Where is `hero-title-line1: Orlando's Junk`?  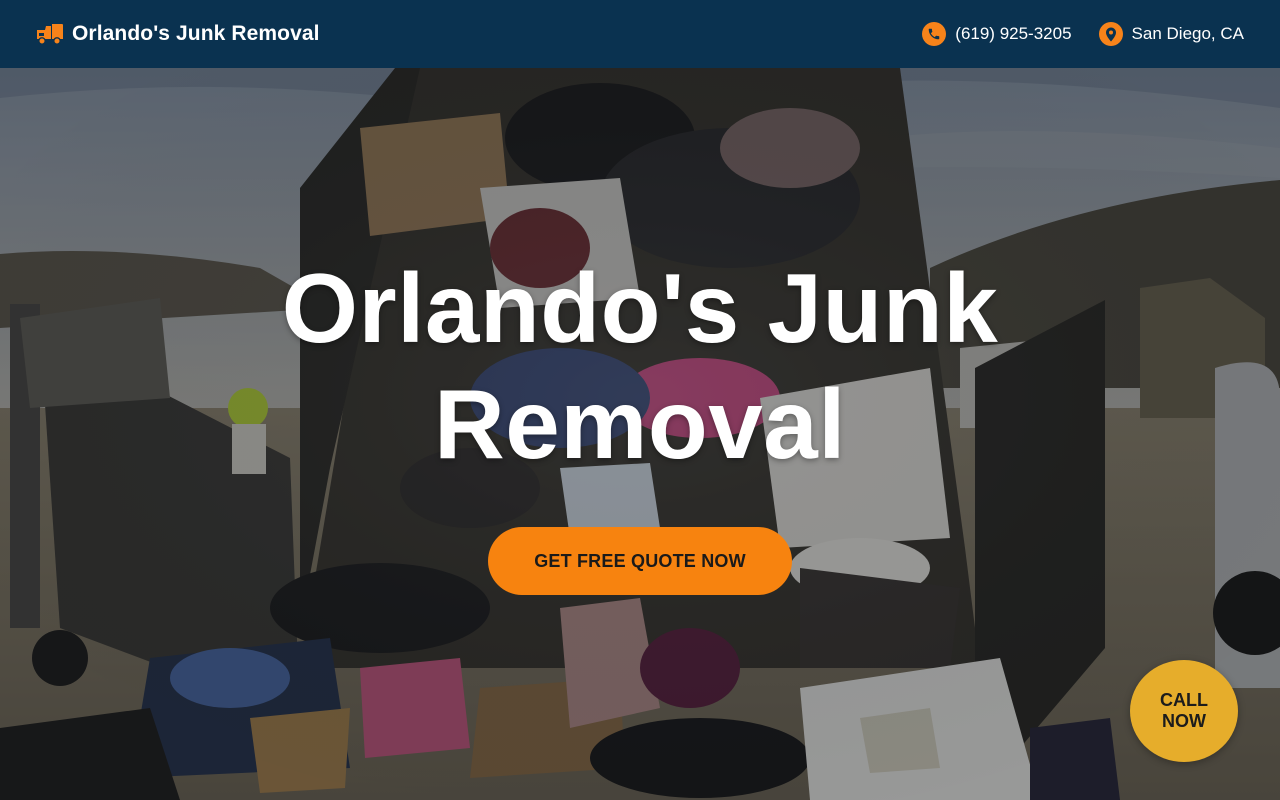
hero-title-line1: Orlando's Junk is located at coordinates (640, 308).